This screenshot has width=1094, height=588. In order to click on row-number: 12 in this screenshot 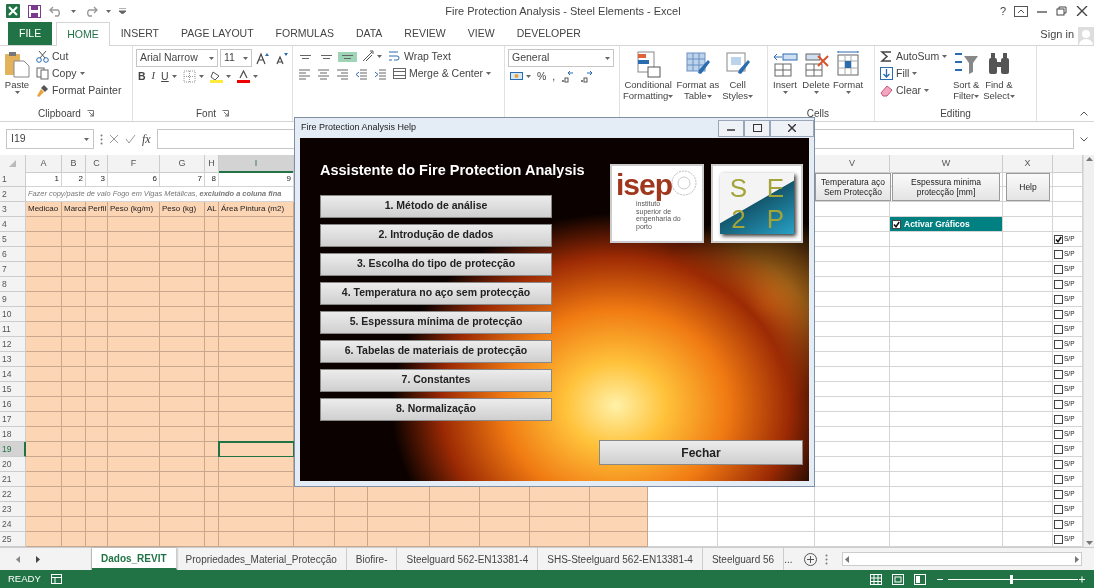, I will do `click(13, 344)`.